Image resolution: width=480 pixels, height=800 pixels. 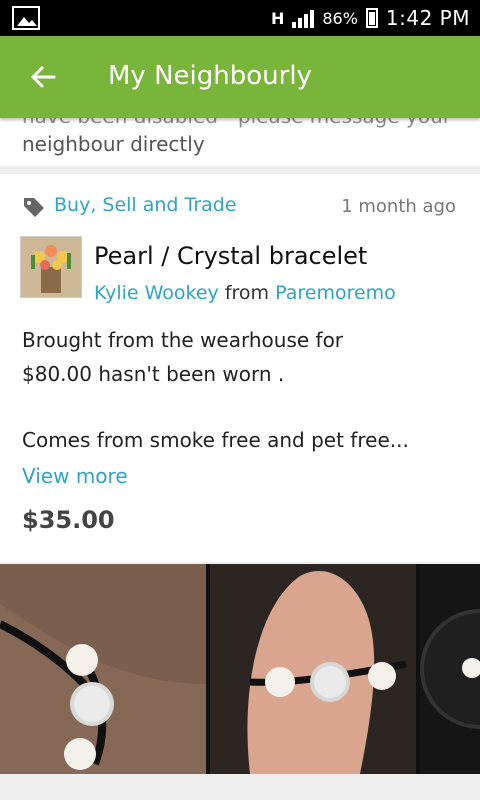 I want to click on signal-icon, so click(x=303, y=19).